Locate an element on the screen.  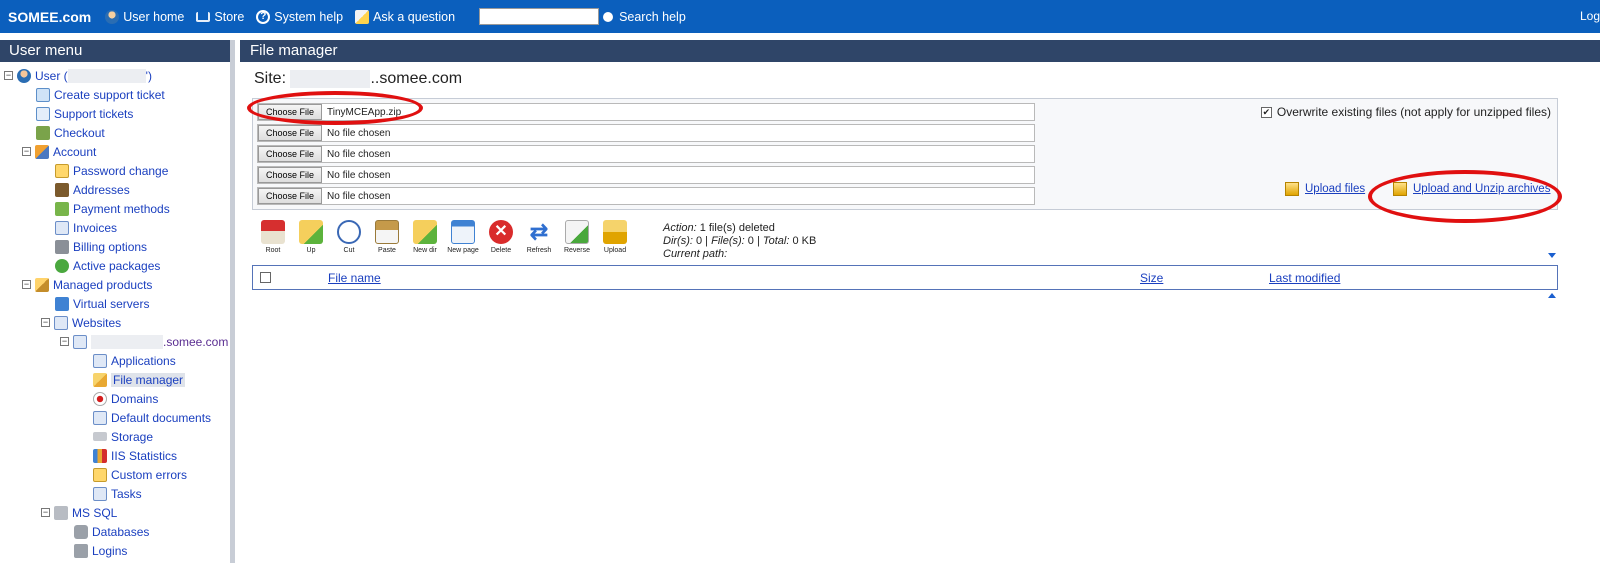
new-dir-button: New dir is located at coordinates (425, 237).